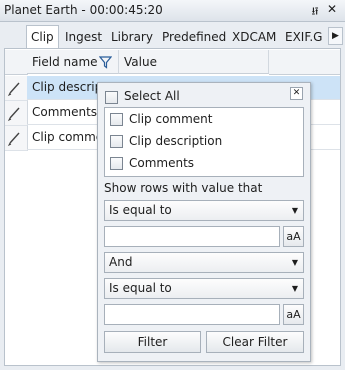  What do you see at coordinates (161, 163) in the screenshot?
I see `filter-item-label: Comments` at bounding box center [161, 163].